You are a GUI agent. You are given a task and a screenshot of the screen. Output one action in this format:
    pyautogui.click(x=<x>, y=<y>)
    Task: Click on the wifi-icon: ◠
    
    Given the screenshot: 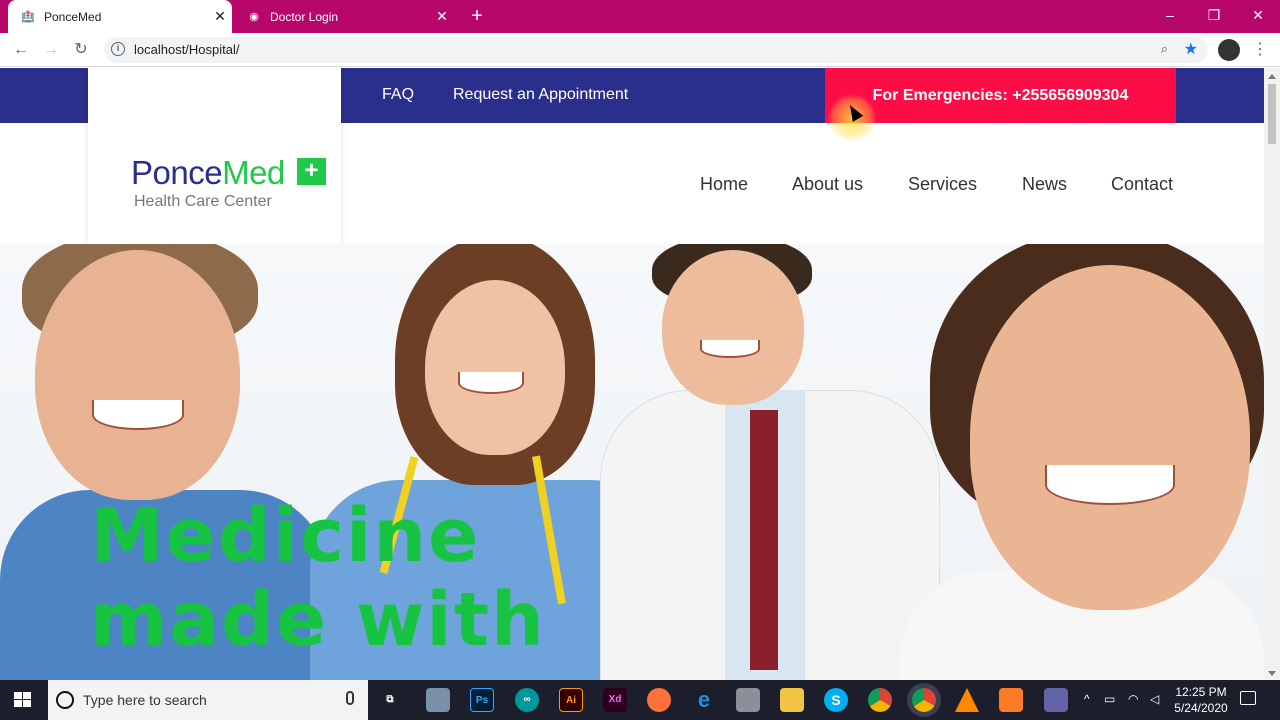 What is the action you would take?
    pyautogui.click(x=1133, y=699)
    